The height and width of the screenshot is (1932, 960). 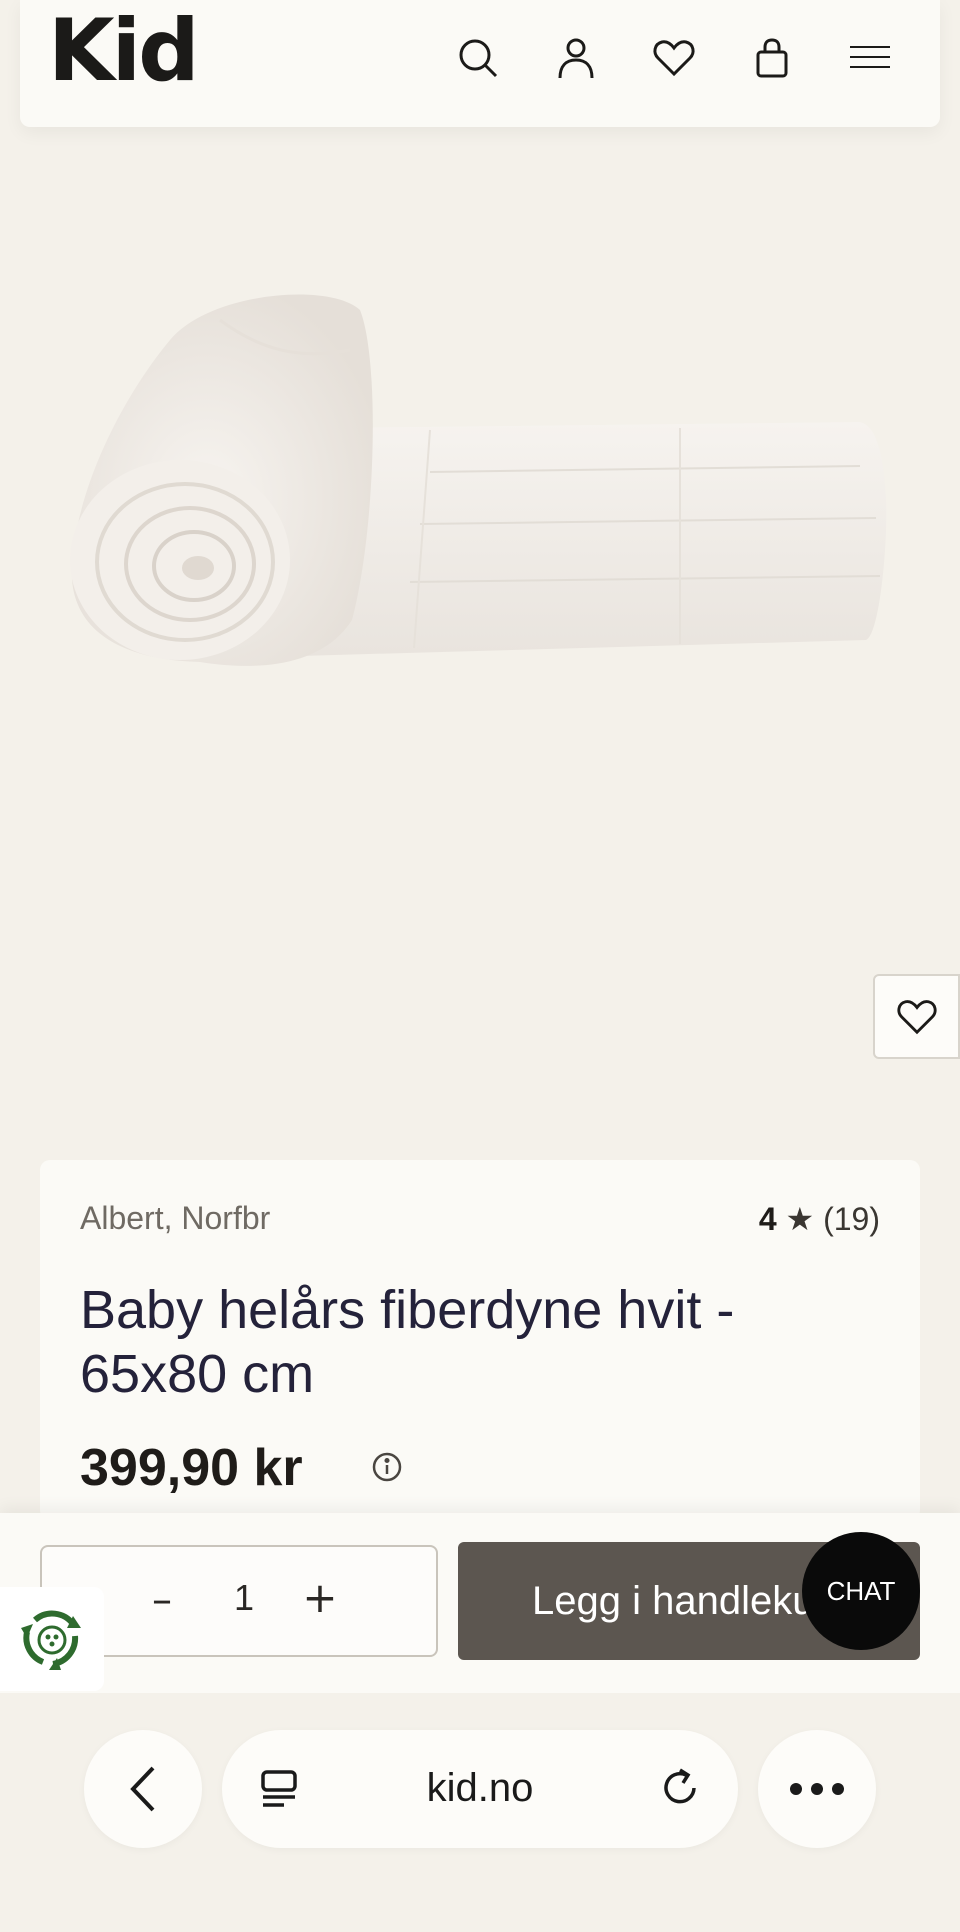 I want to click on star-icon: ★, so click(x=800, y=1219).